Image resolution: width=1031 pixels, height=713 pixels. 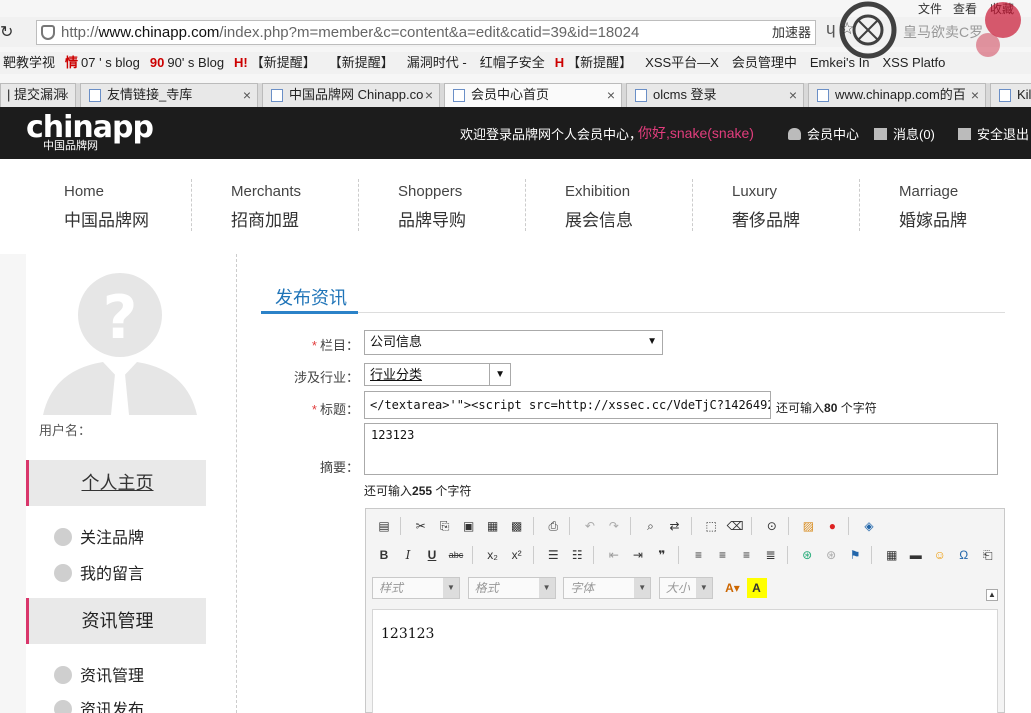 What do you see at coordinates (517, 526) in the screenshot?
I see `paste-word-icon: ▩` at bounding box center [517, 526].